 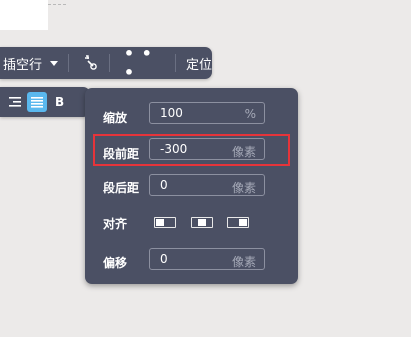 I want to click on format-brush-icon, so click(x=90, y=63).